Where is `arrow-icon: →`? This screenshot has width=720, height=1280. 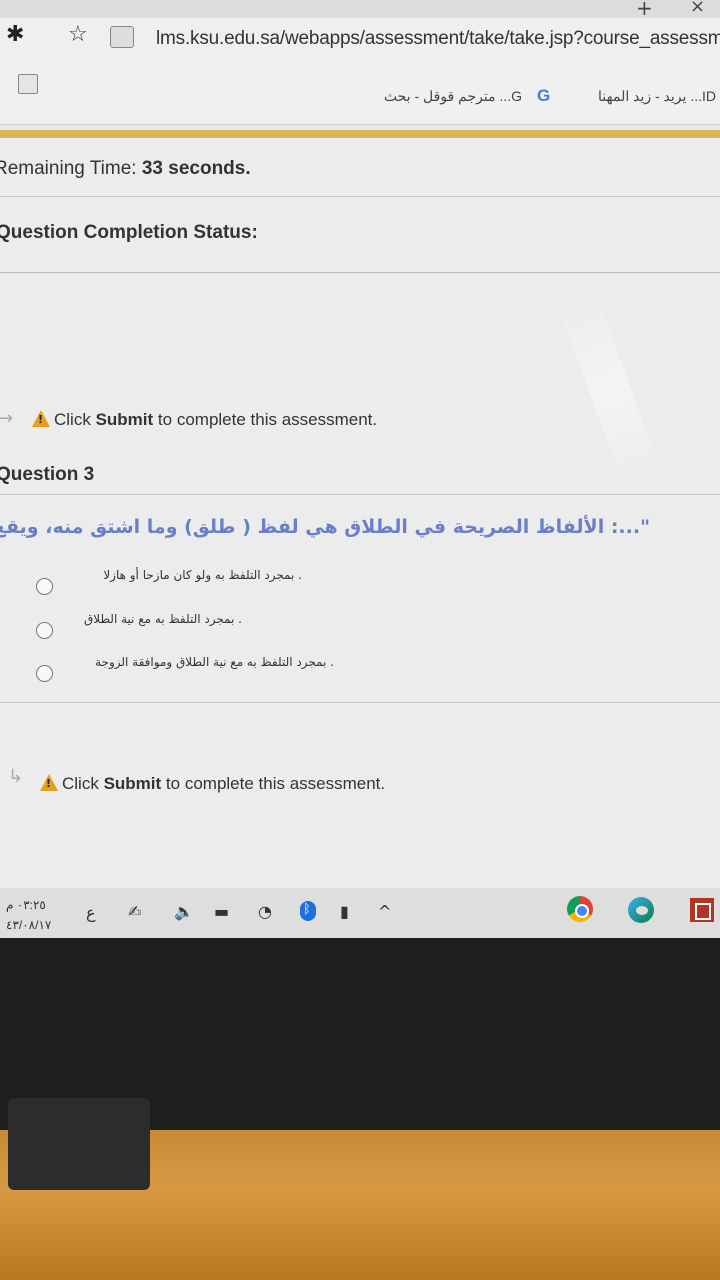 arrow-icon: → is located at coordinates (7, 418).